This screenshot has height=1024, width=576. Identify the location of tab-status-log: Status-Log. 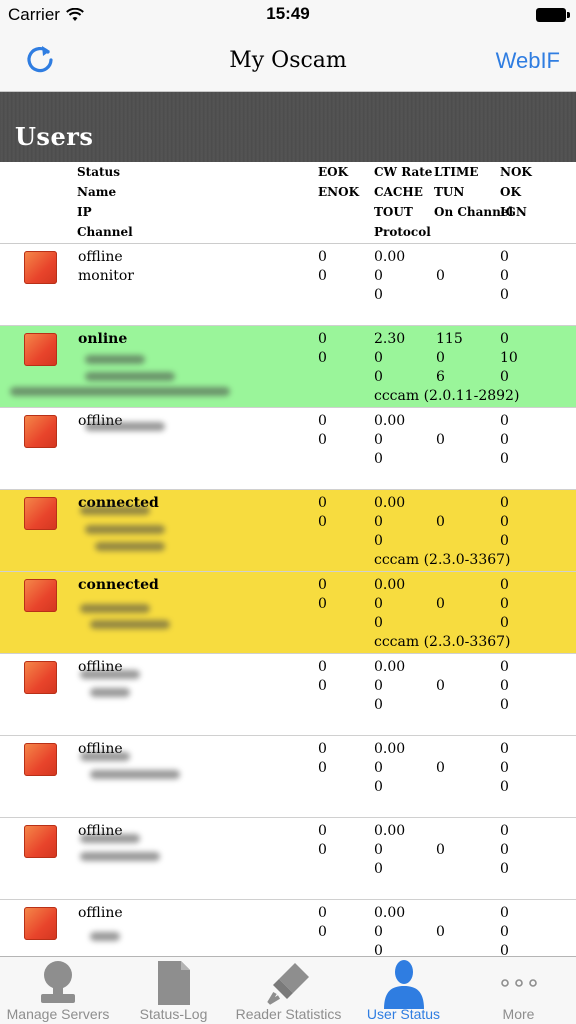
(173, 990).